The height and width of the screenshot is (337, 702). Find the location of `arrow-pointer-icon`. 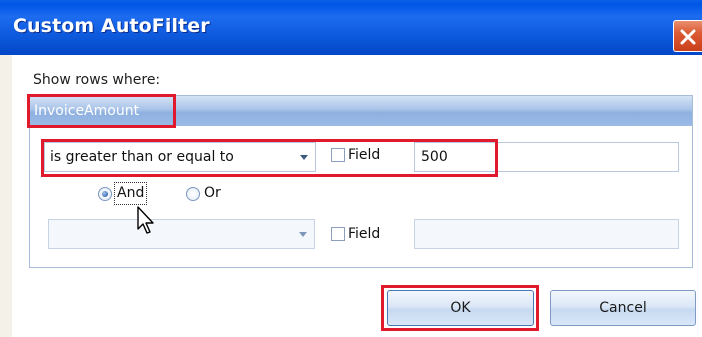

arrow-pointer-icon is located at coordinates (145, 220).